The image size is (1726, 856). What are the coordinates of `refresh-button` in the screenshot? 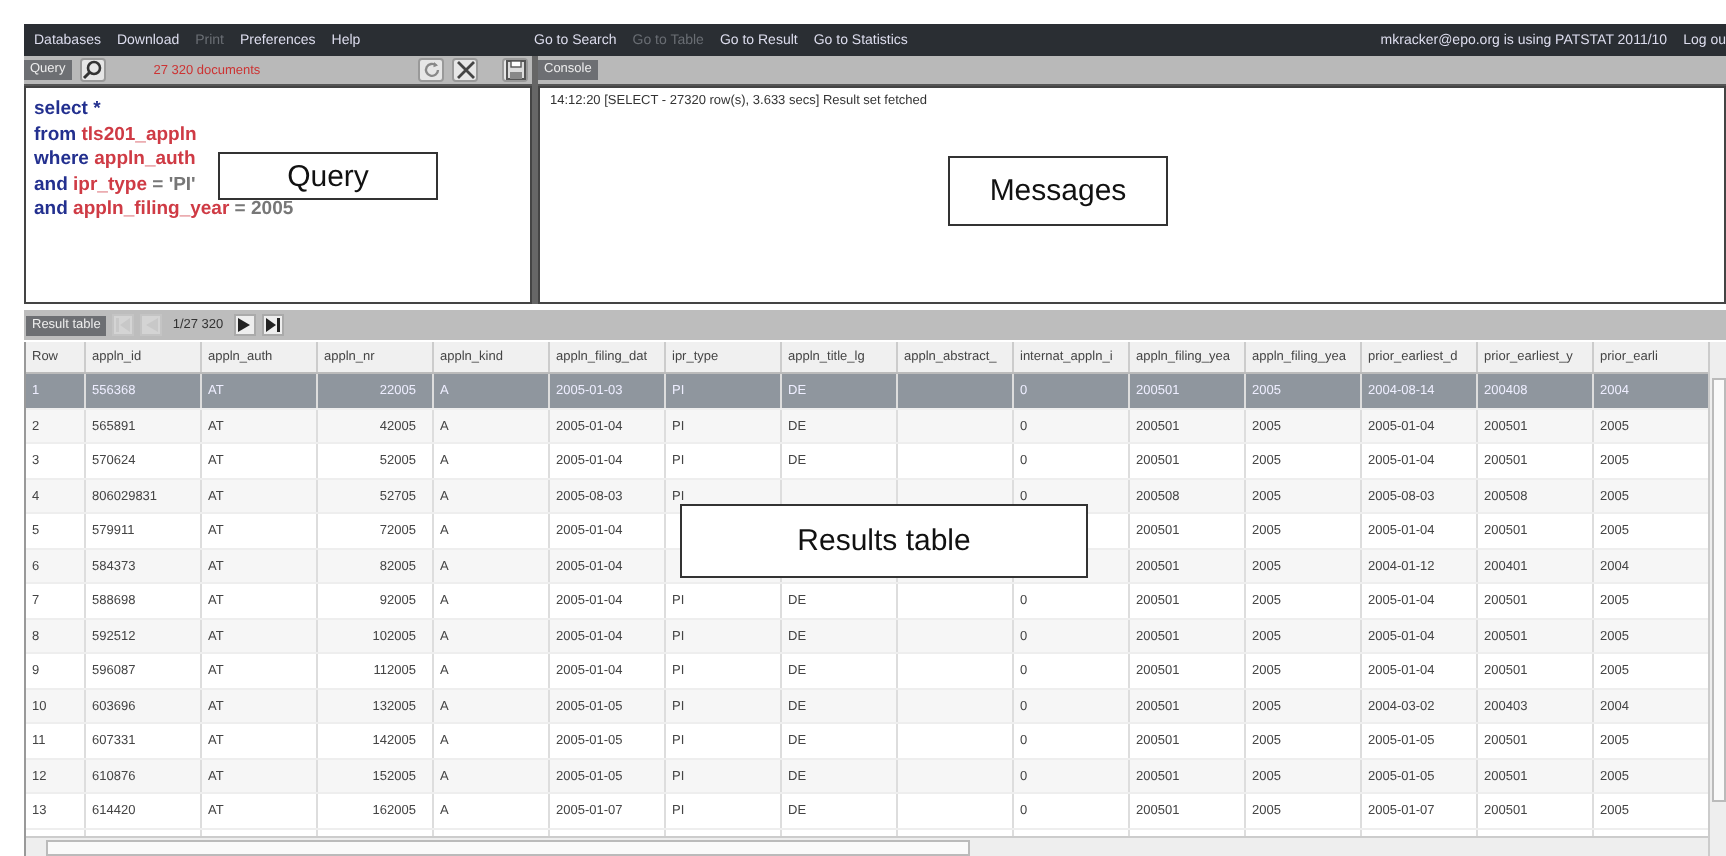 It's located at (431, 70).